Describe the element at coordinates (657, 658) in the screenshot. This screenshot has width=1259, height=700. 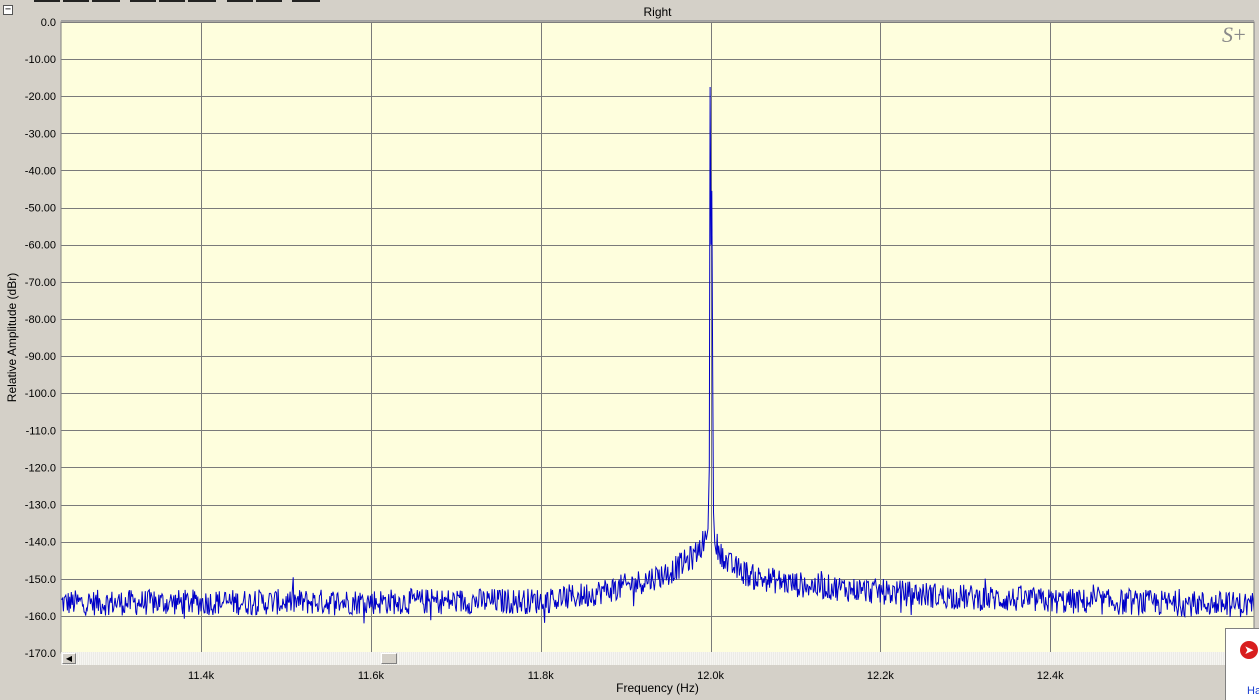
I see `horizontal-scrollbar: ◀` at that location.